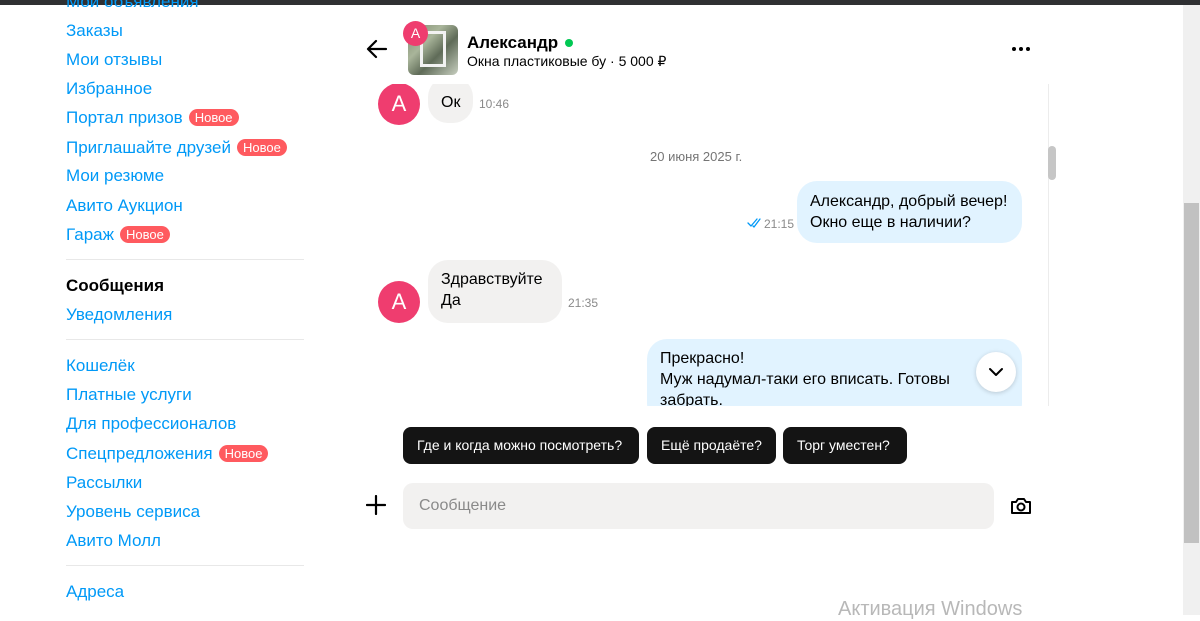 This screenshot has width=1200, height=621. What do you see at coordinates (566, 61) in the screenshot?
I see `listing-title: Окна пластиковые бу · 5 000 ₽` at bounding box center [566, 61].